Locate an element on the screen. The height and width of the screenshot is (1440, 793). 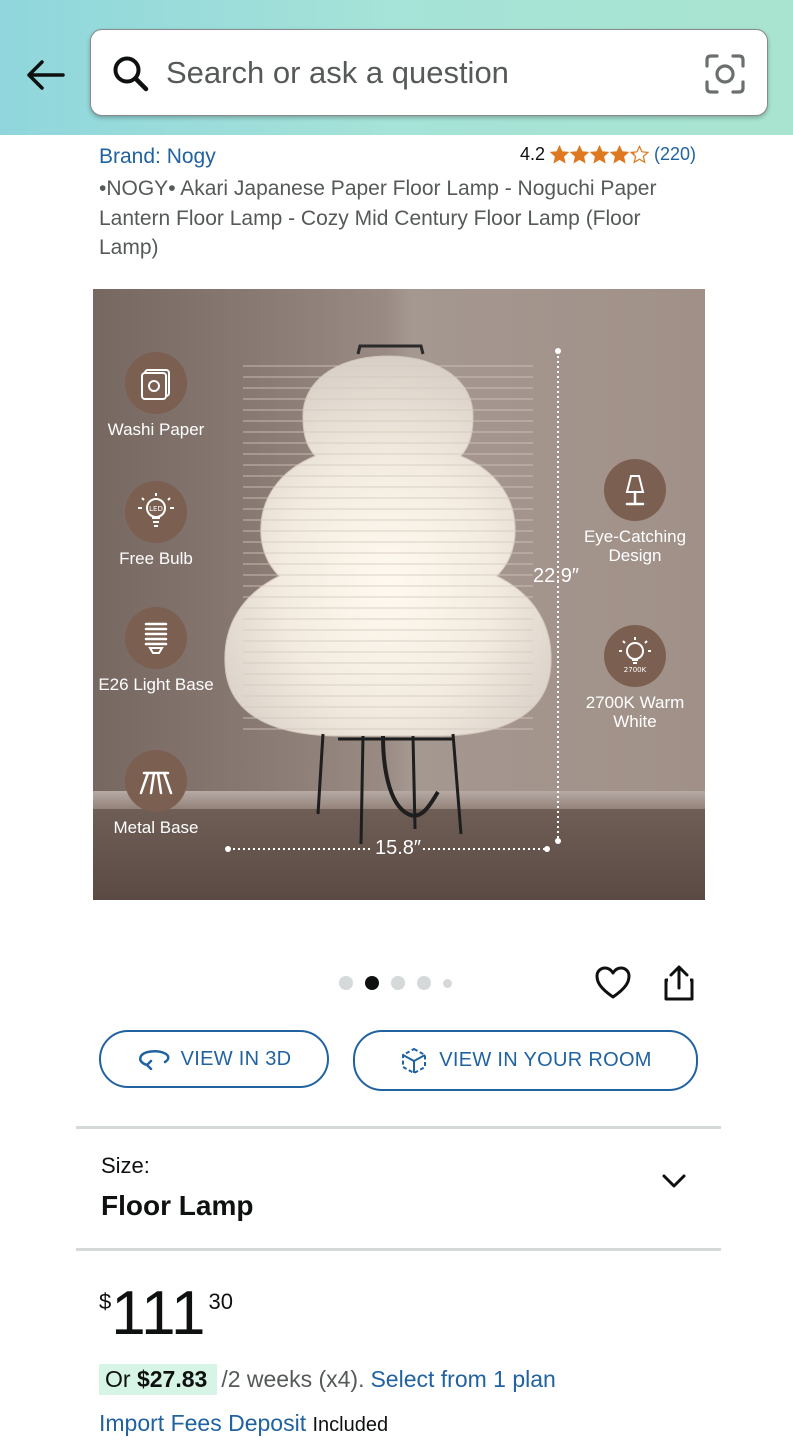
ar-cube-icon is located at coordinates (414, 1060).